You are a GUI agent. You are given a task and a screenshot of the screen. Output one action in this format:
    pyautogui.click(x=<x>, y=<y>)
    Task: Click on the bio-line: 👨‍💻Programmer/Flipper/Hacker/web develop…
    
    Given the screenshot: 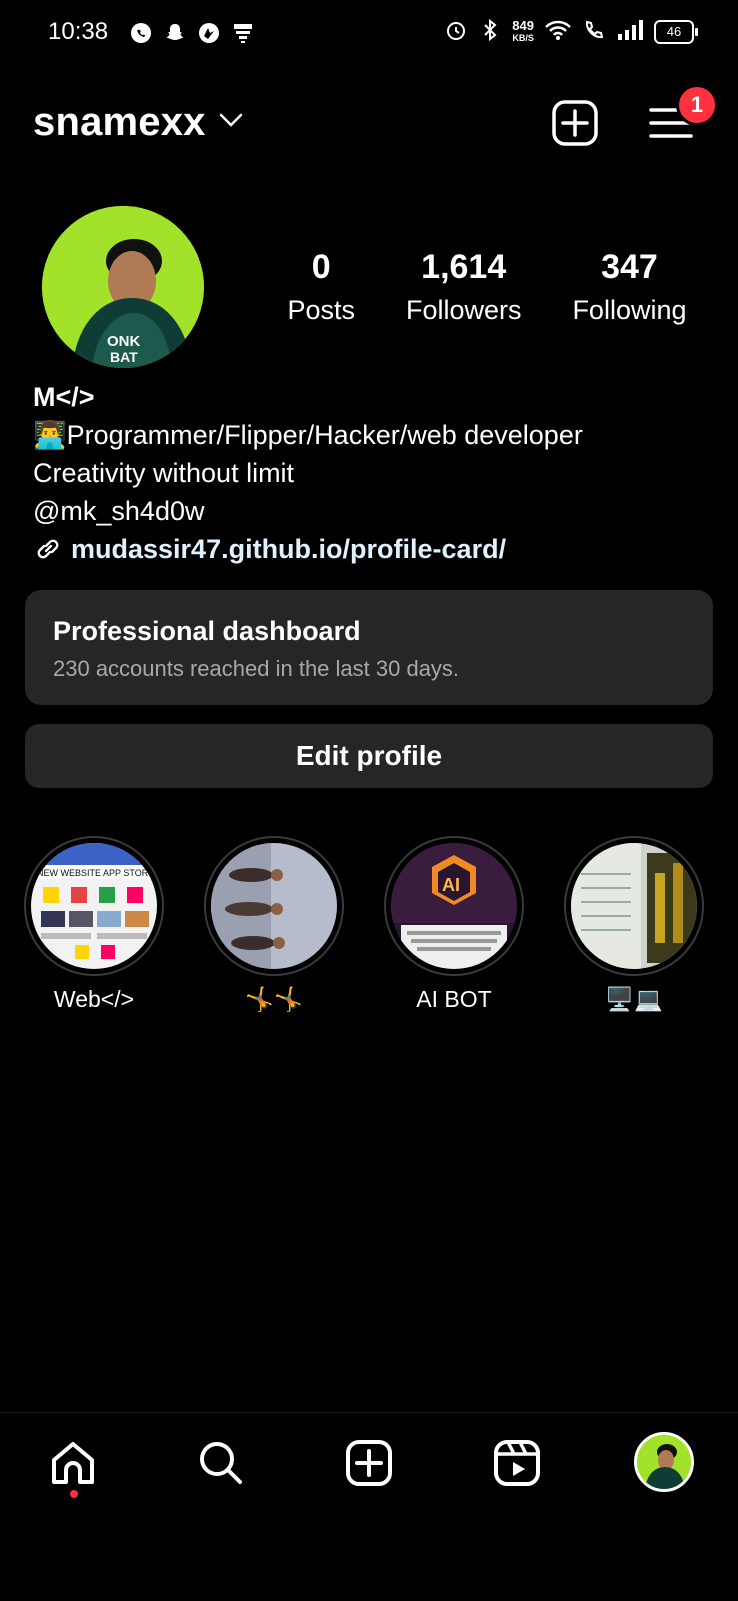 What is the action you would take?
    pyautogui.click(x=308, y=435)
    